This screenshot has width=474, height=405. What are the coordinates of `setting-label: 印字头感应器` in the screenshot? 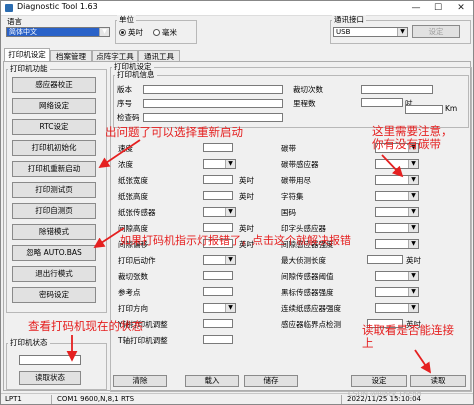 It's located at (303, 228).